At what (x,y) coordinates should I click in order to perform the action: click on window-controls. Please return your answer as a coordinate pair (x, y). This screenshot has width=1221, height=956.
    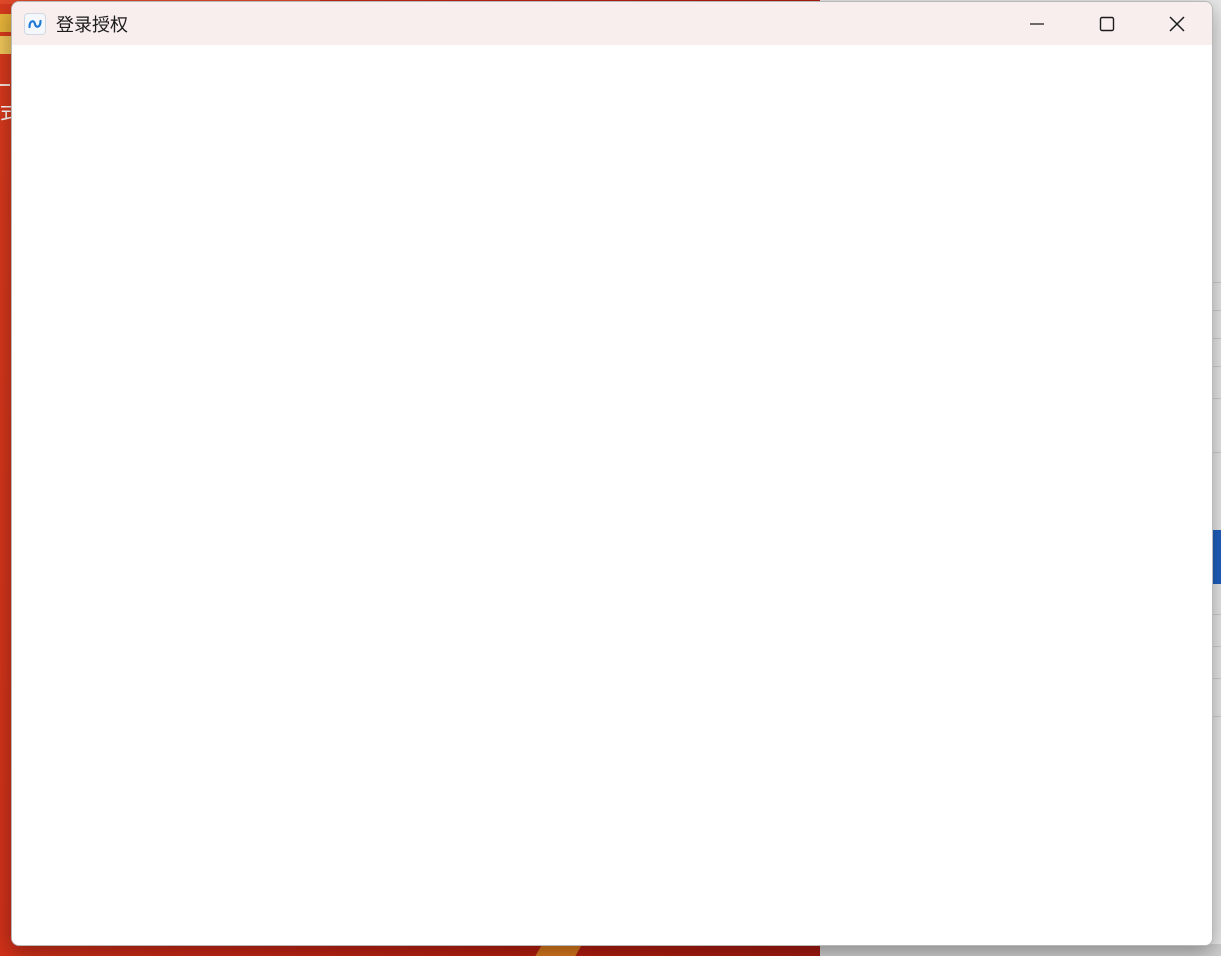
    Looking at the image, I should click on (1107, 23).